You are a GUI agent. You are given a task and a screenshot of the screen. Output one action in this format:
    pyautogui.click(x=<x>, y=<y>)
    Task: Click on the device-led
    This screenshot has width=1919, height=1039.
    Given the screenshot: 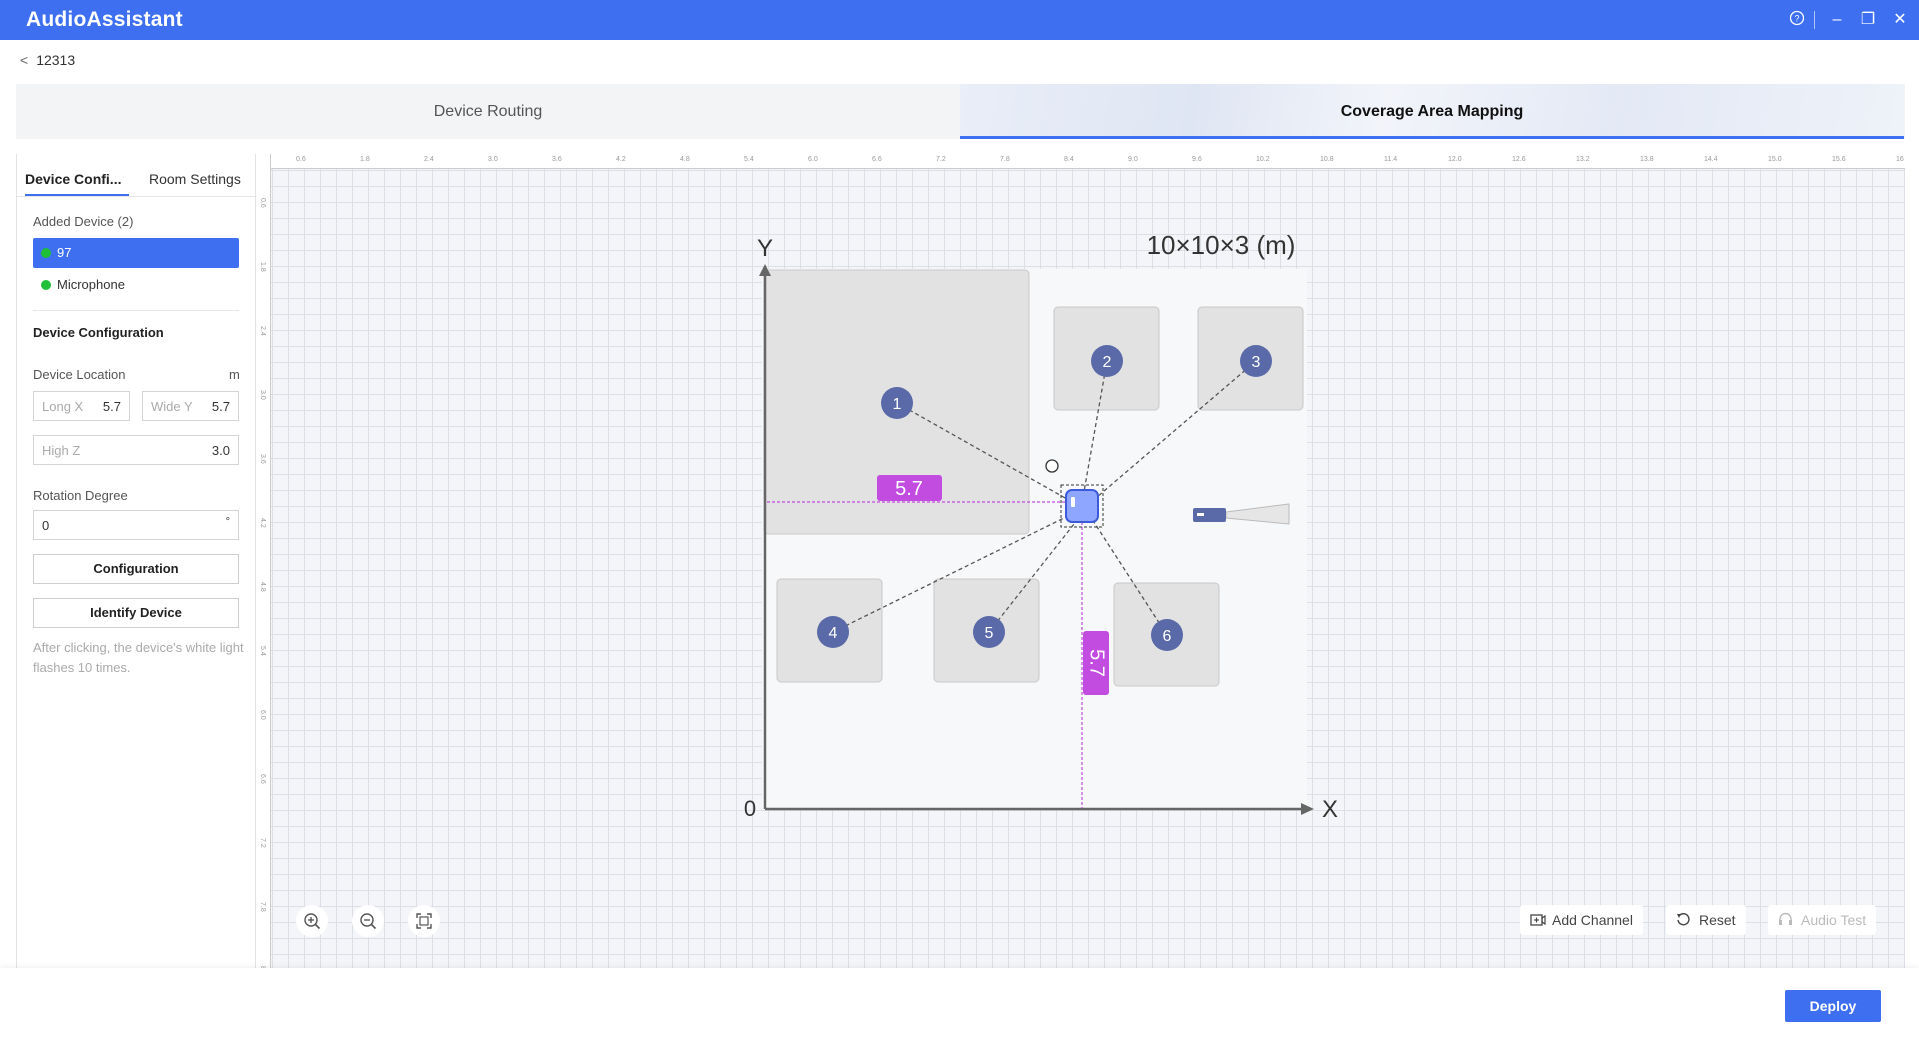 What is the action you would take?
    pyautogui.click(x=1073, y=502)
    